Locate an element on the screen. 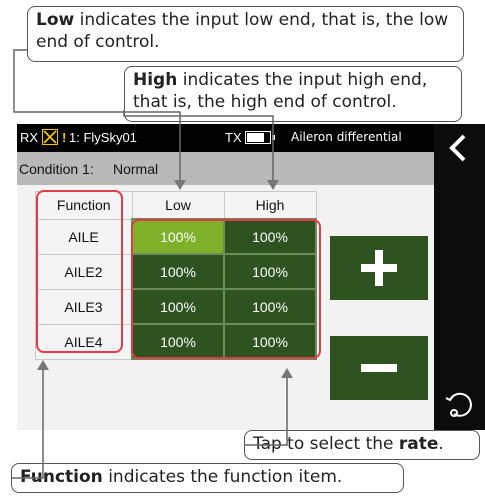  chevron-left-icon is located at coordinates (457, 148).